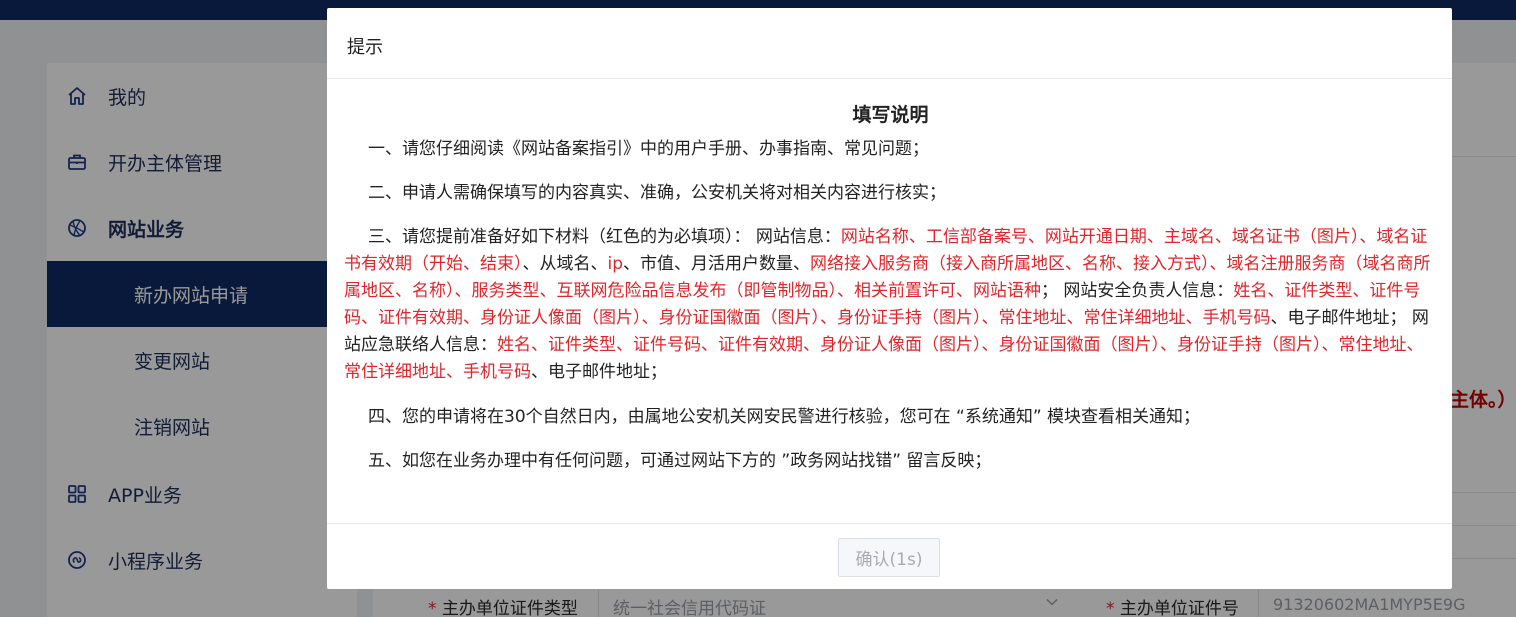 This screenshot has width=1516, height=617. I want to click on confirm-button: 确认(1s), so click(889, 557).